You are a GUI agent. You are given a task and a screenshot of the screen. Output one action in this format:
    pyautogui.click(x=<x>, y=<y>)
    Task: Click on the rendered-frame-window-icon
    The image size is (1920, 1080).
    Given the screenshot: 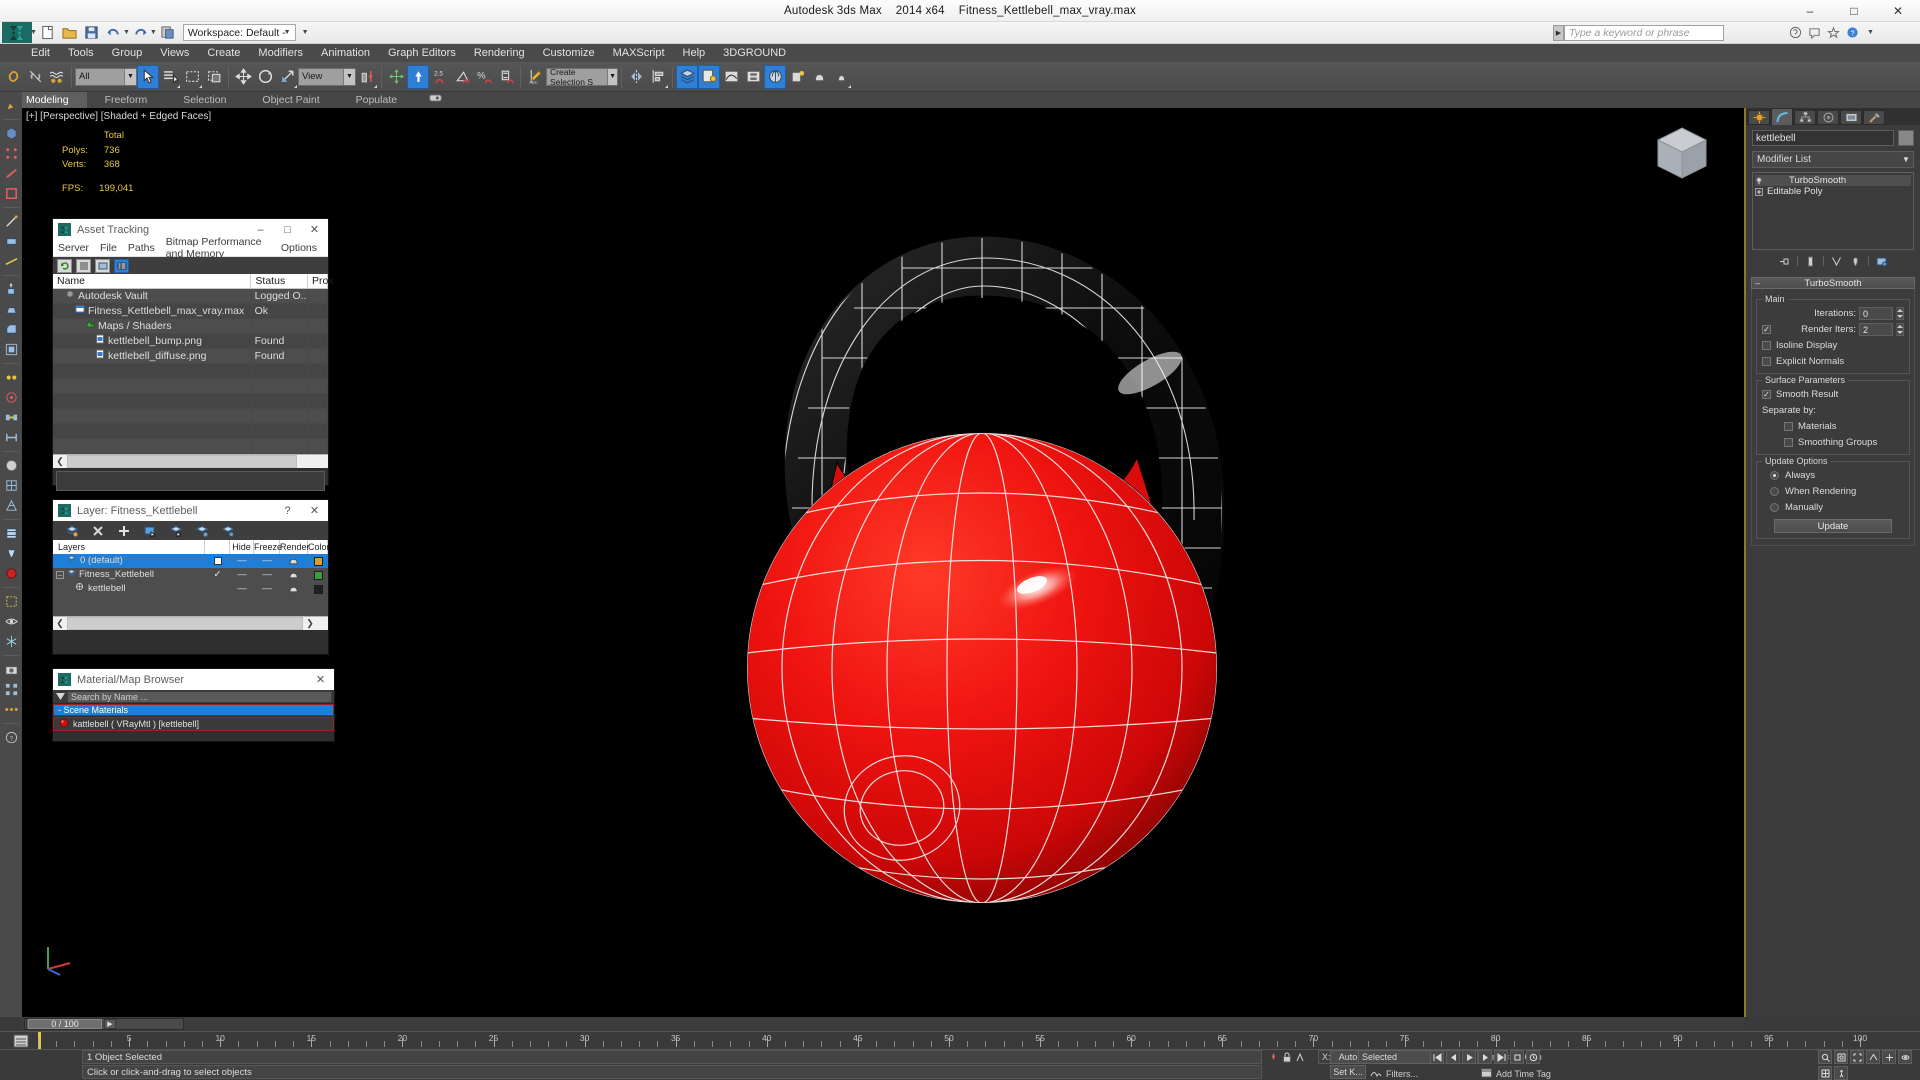 What is the action you would take?
    pyautogui.click(x=819, y=77)
    